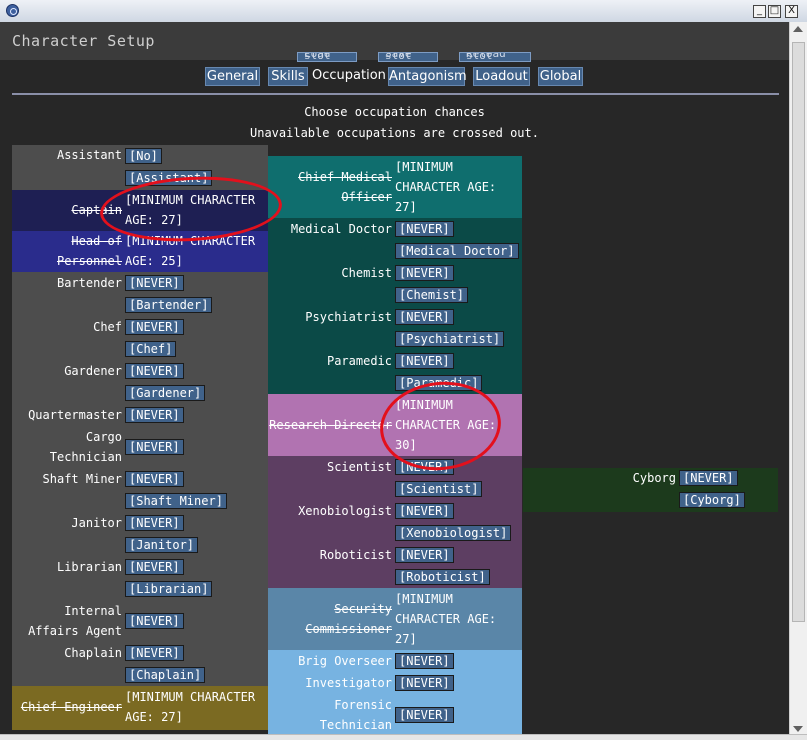  Describe the element at coordinates (394, 112) in the screenshot. I see `caption-choose: Choose occupation chances` at that location.